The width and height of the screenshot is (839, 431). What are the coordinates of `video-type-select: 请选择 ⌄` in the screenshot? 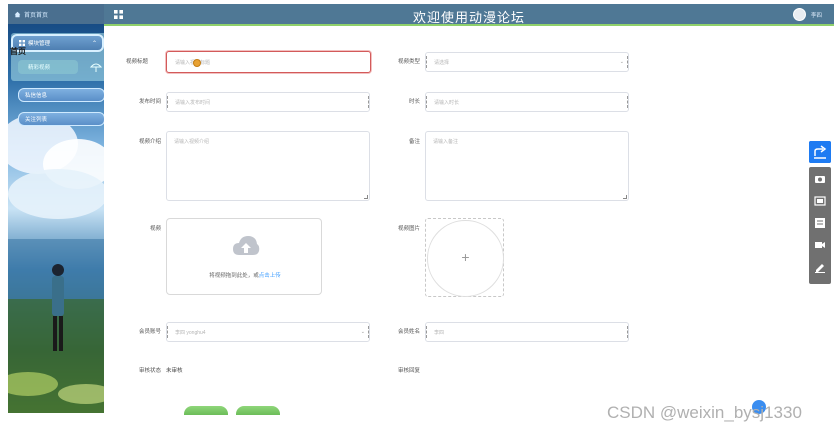 It's located at (527, 62).